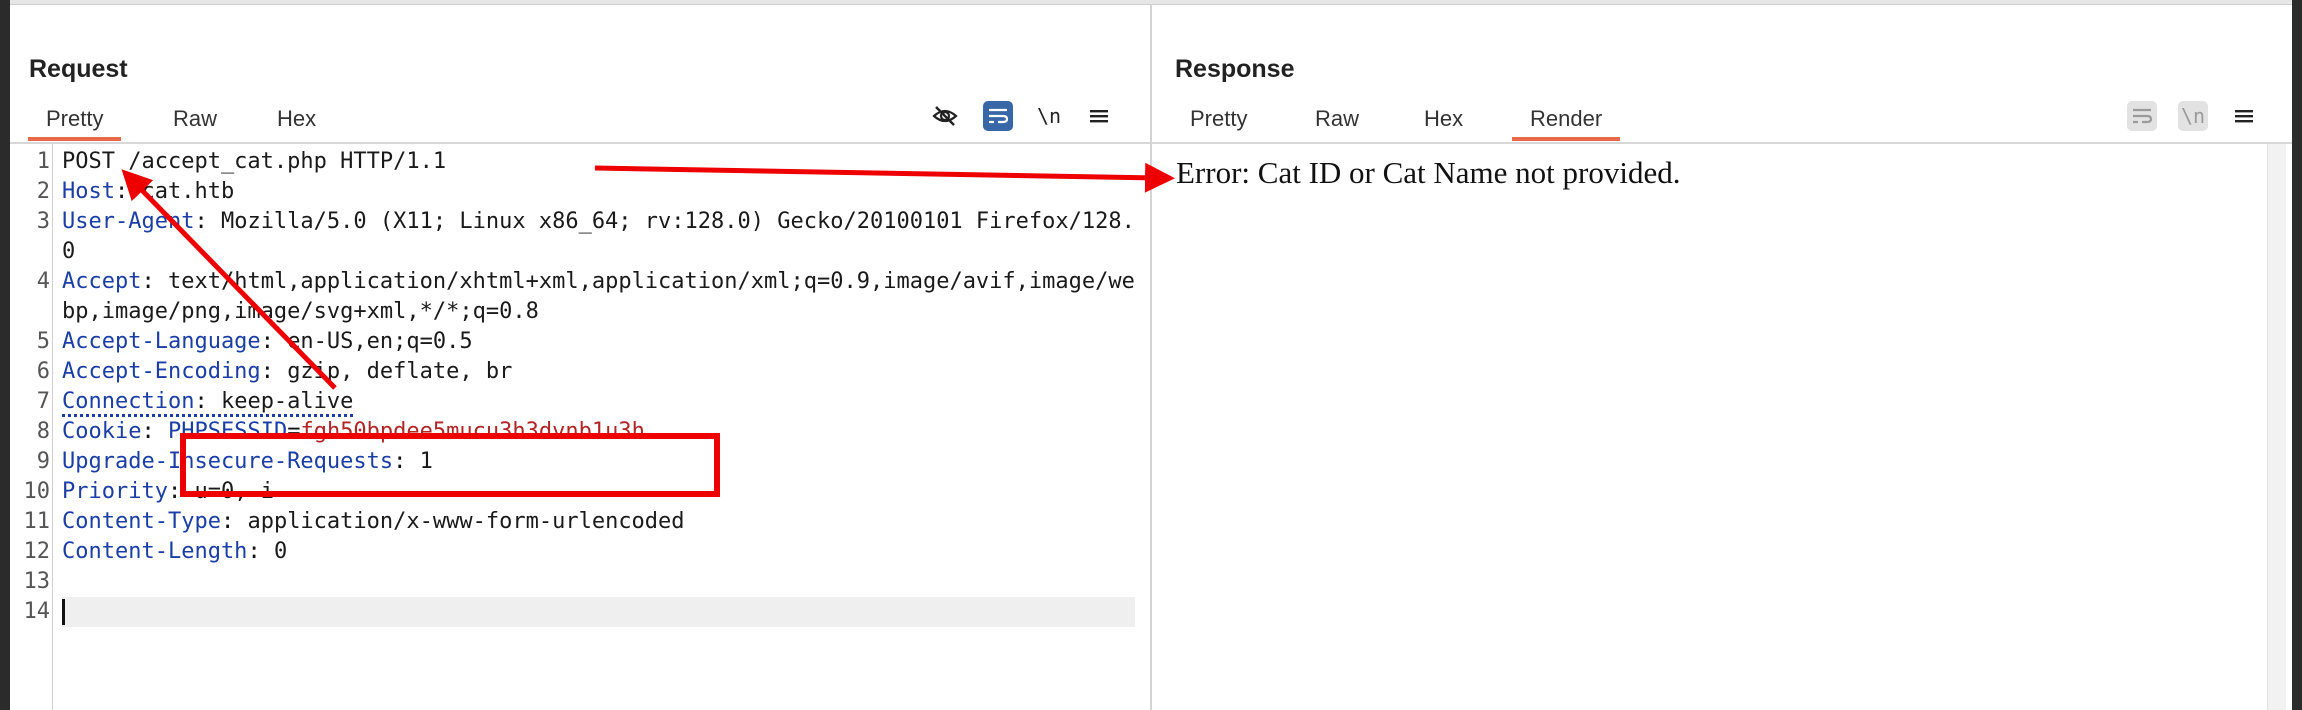  Describe the element at coordinates (287, 401) in the screenshot. I see `header-value: keep-alive` at that location.